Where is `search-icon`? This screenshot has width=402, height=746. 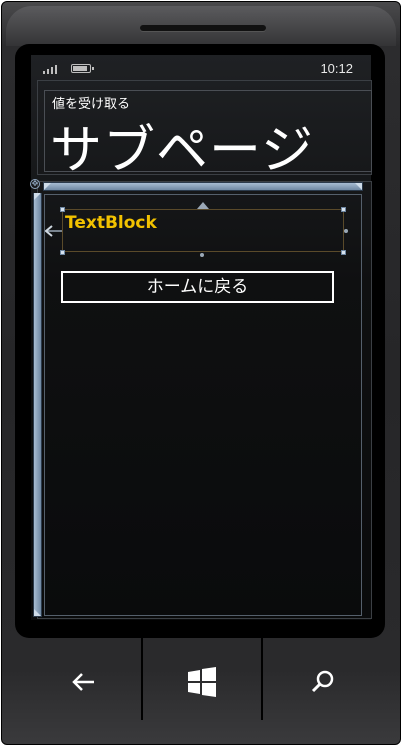
search-icon is located at coordinates (322, 682).